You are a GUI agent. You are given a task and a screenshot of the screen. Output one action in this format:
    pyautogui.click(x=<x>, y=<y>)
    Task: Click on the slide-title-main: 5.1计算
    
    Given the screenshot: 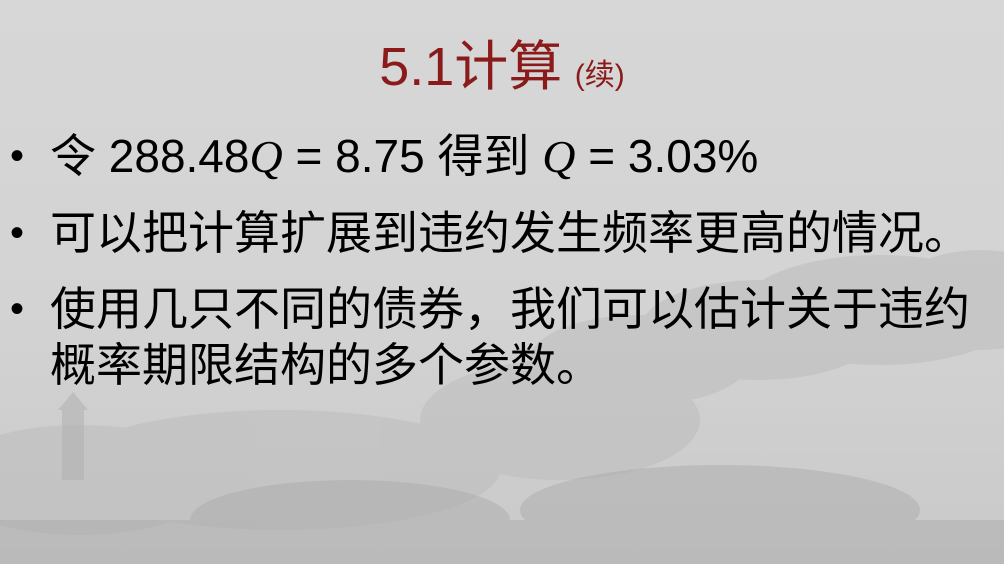 What is the action you would take?
    pyautogui.click(x=471, y=67)
    